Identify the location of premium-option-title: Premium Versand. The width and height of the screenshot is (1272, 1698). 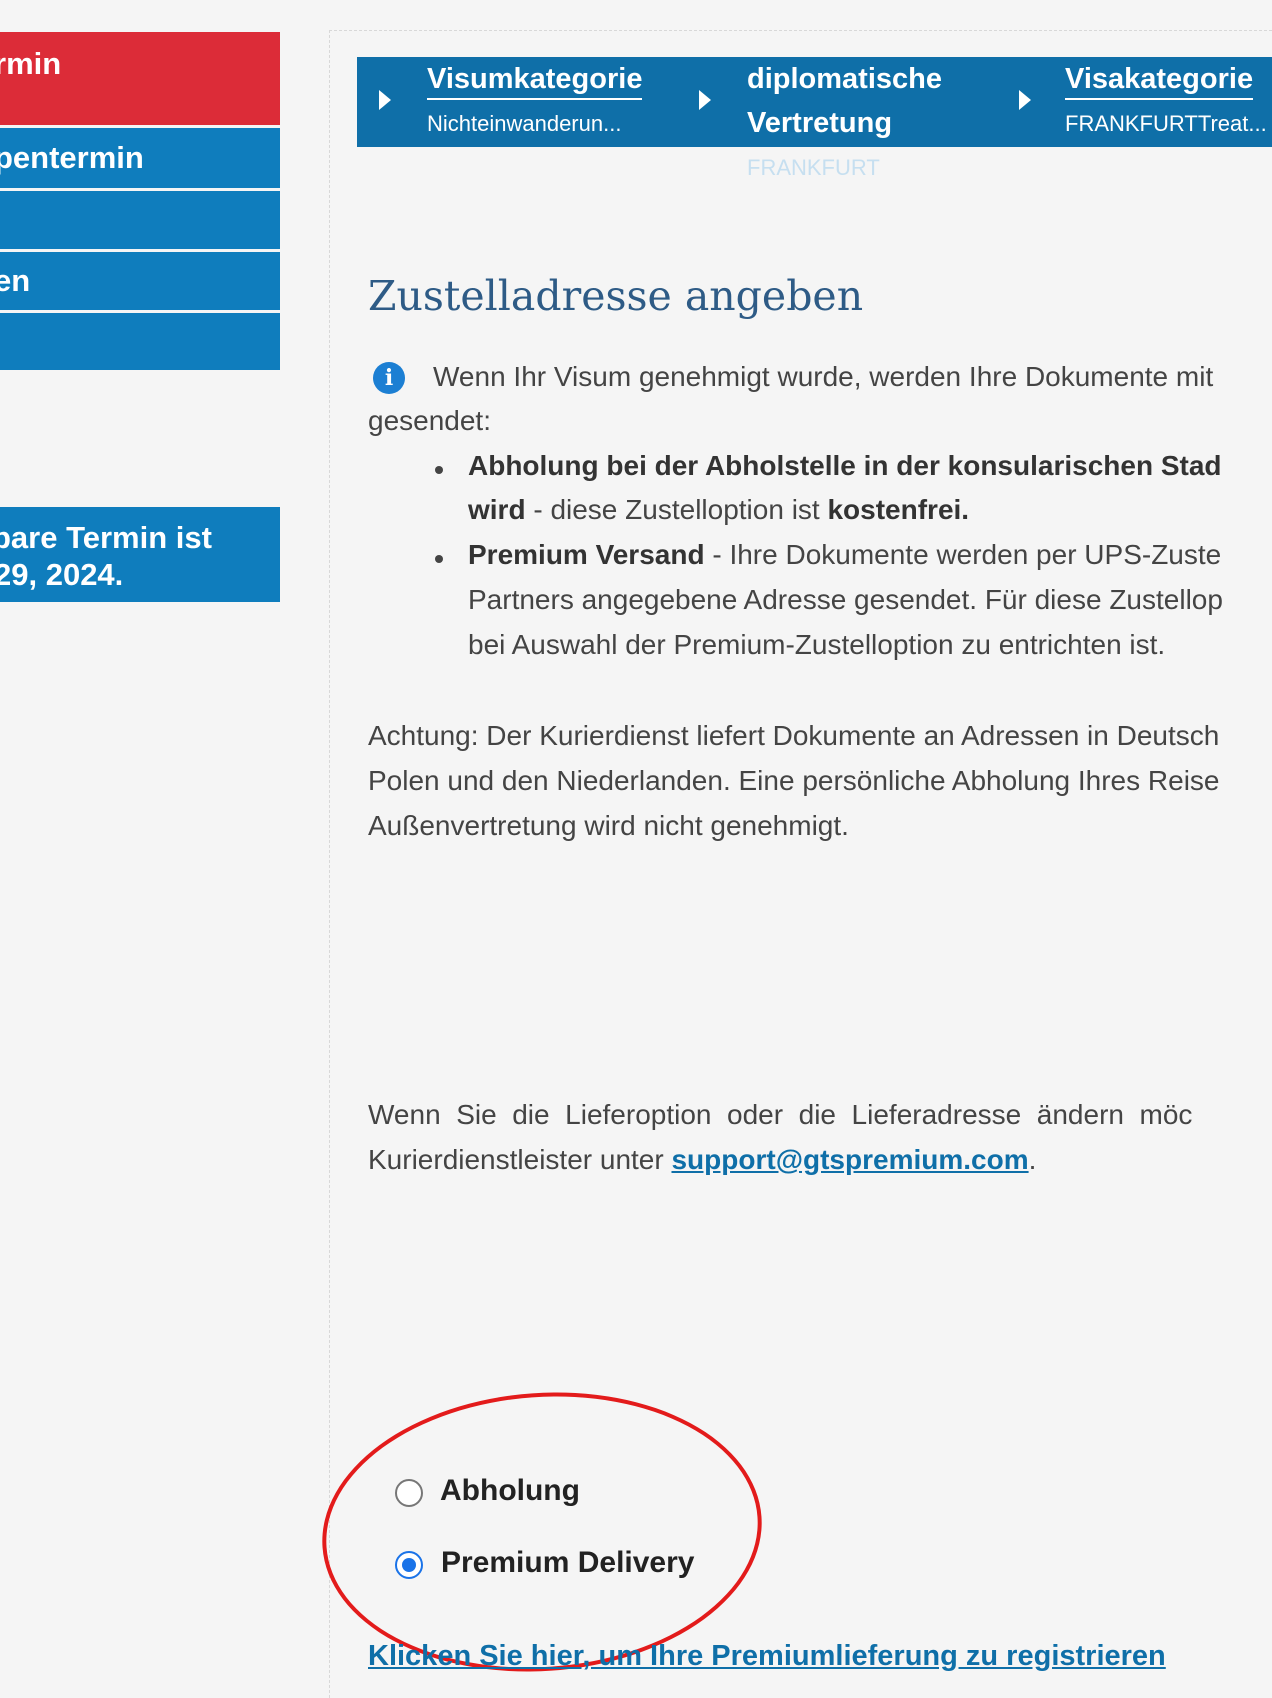
(586, 554).